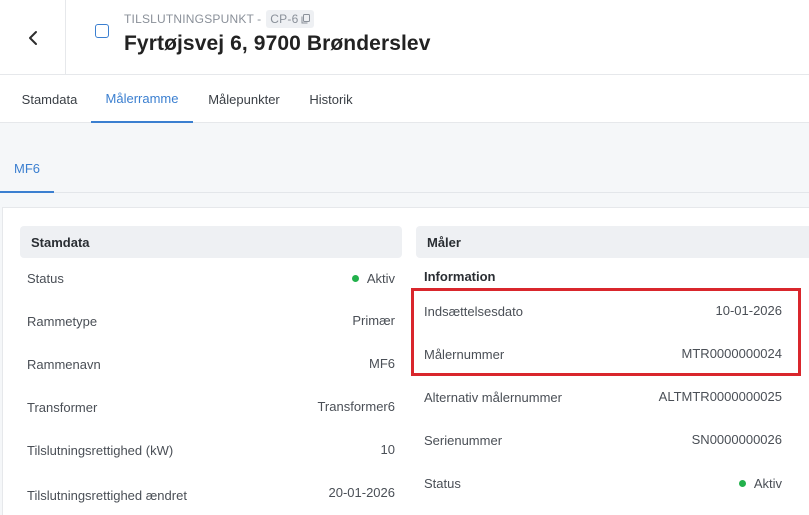 This screenshot has width=809, height=515. I want to click on copy-icon, so click(306, 19).